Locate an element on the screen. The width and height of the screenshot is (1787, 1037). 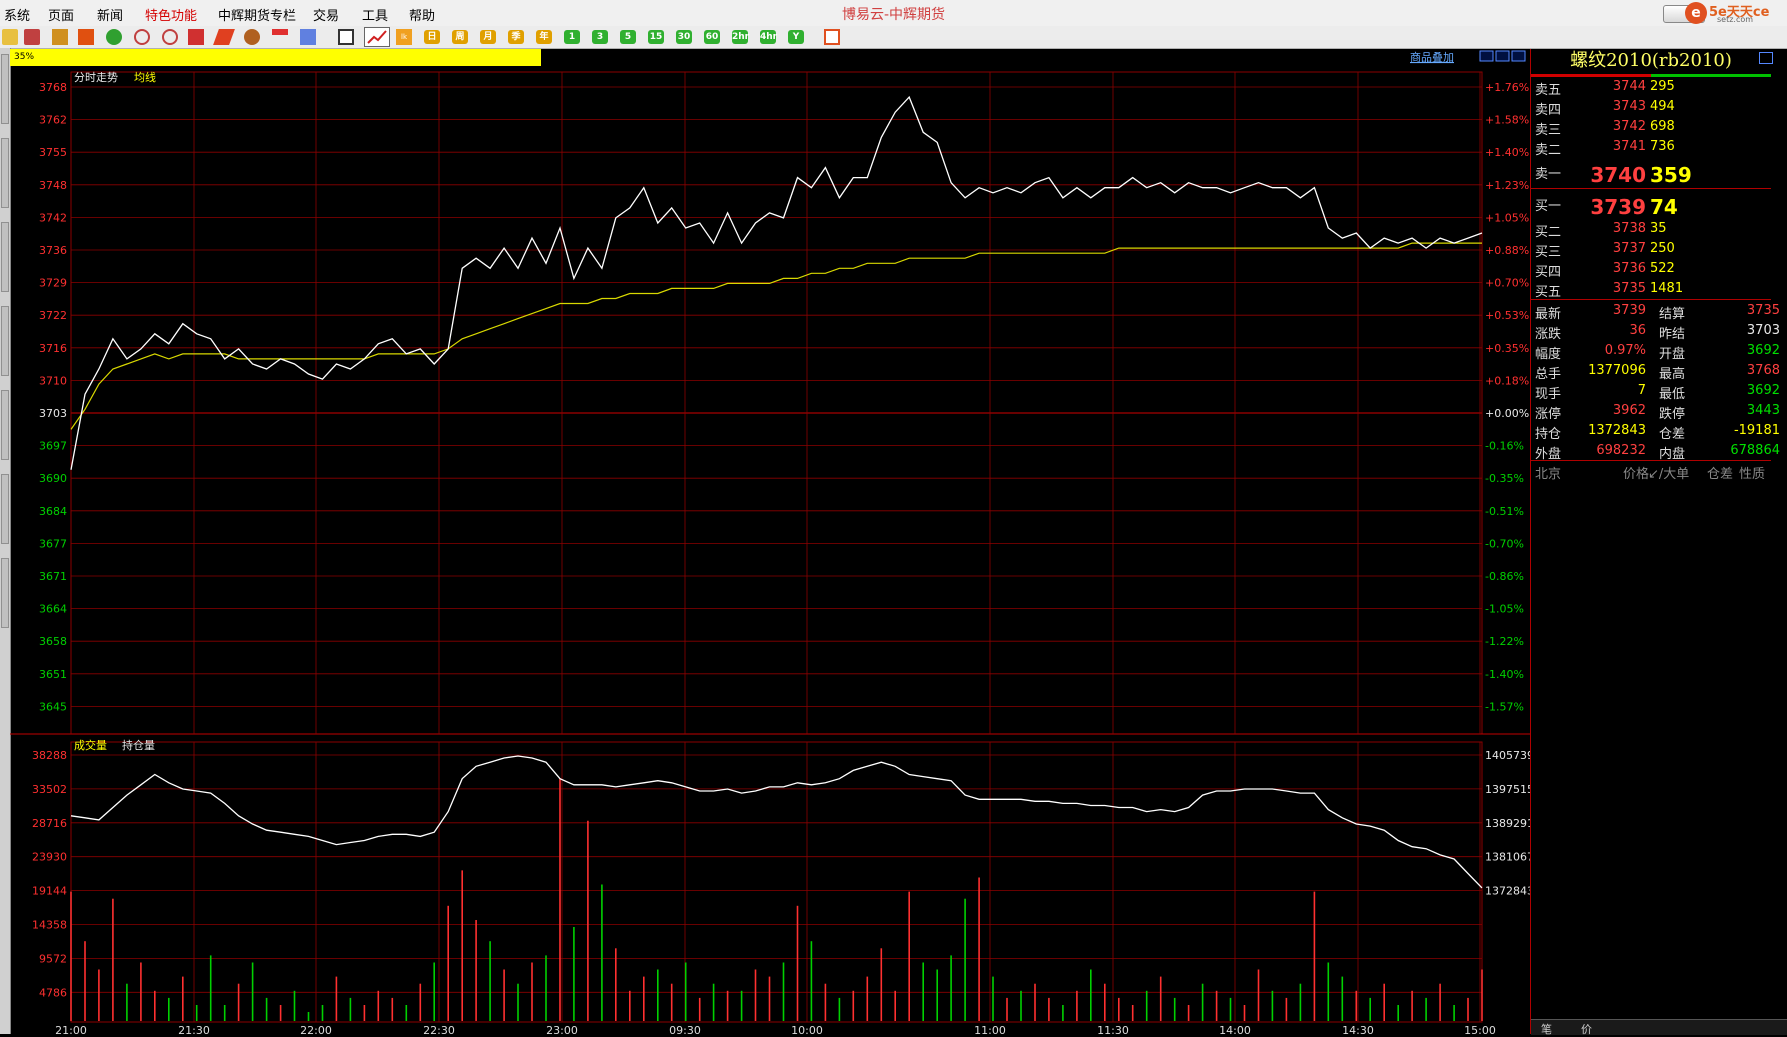
trade-list-header: 北京 价格 ↙/大单 仓差 性质 is located at coordinates (1659, 473).